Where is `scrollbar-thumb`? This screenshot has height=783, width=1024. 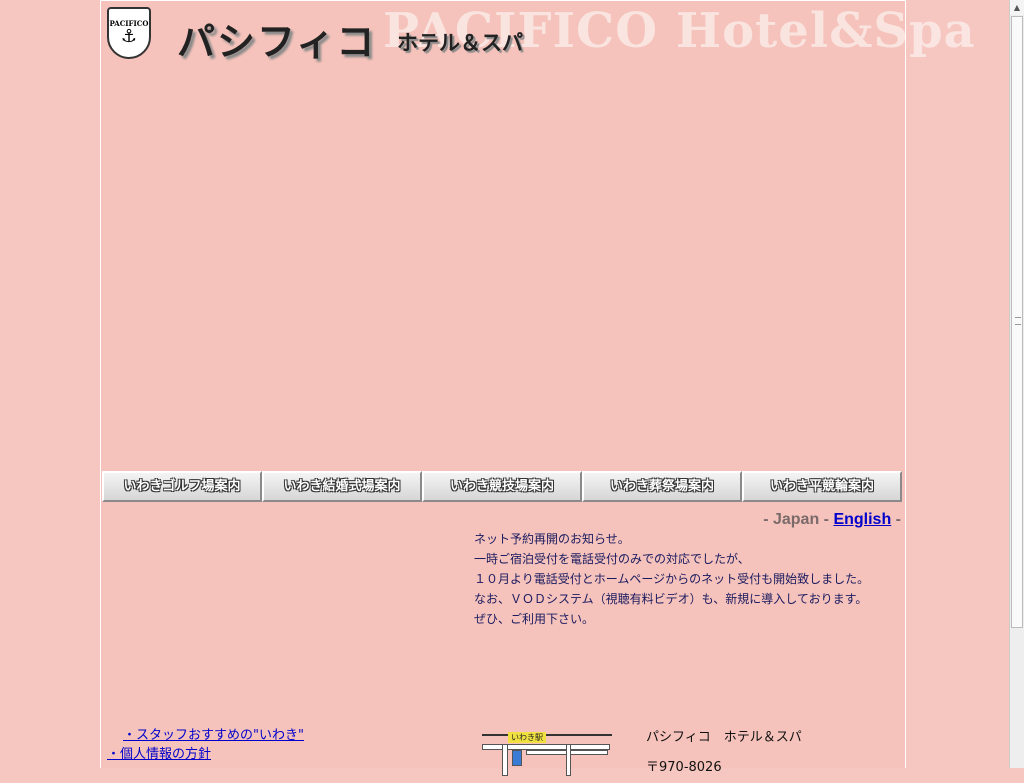
scrollbar-thumb is located at coordinates (1017, 322).